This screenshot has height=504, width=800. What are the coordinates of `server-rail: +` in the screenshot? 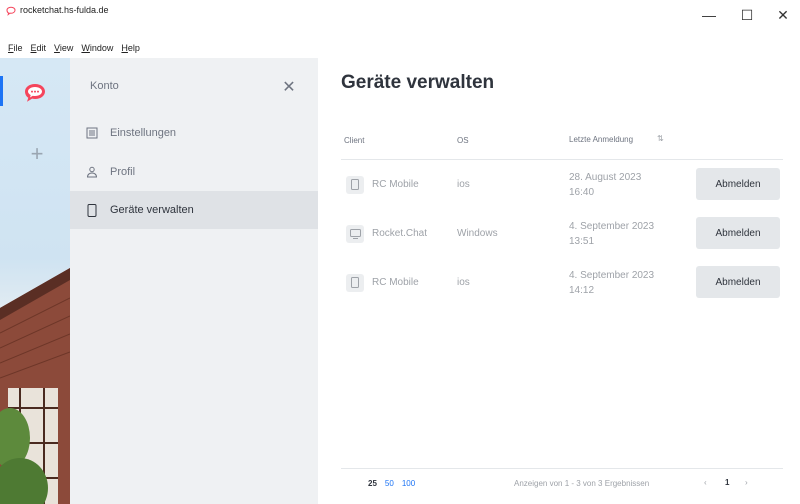 It's located at (35, 281).